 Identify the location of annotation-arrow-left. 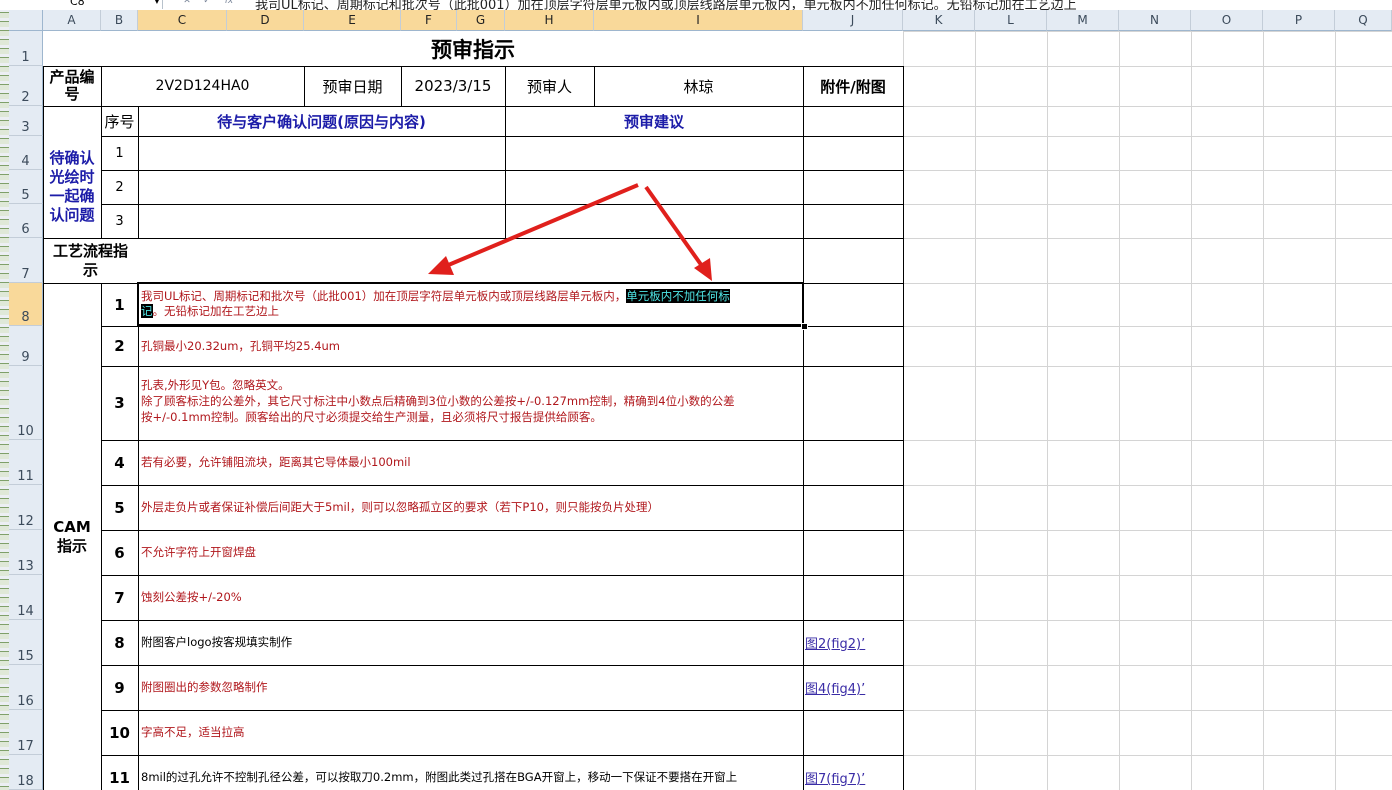
(542, 225).